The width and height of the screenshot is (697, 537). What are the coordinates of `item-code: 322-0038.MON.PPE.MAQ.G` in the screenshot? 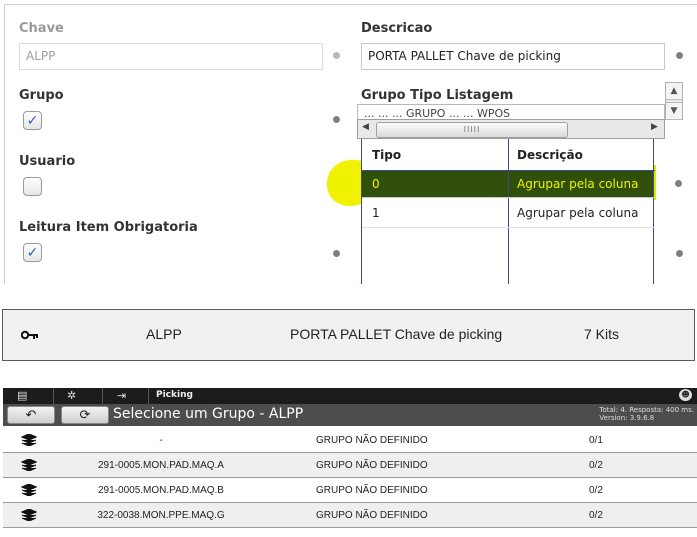 It's located at (161, 515).